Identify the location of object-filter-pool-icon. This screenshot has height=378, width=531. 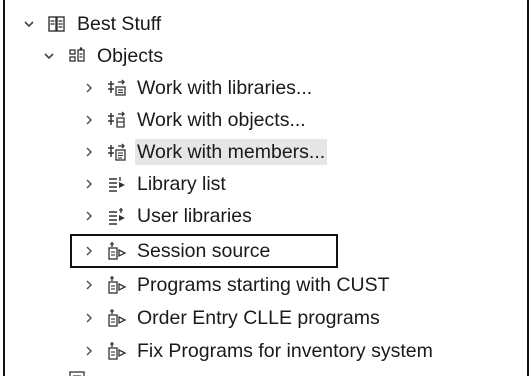
(77, 56).